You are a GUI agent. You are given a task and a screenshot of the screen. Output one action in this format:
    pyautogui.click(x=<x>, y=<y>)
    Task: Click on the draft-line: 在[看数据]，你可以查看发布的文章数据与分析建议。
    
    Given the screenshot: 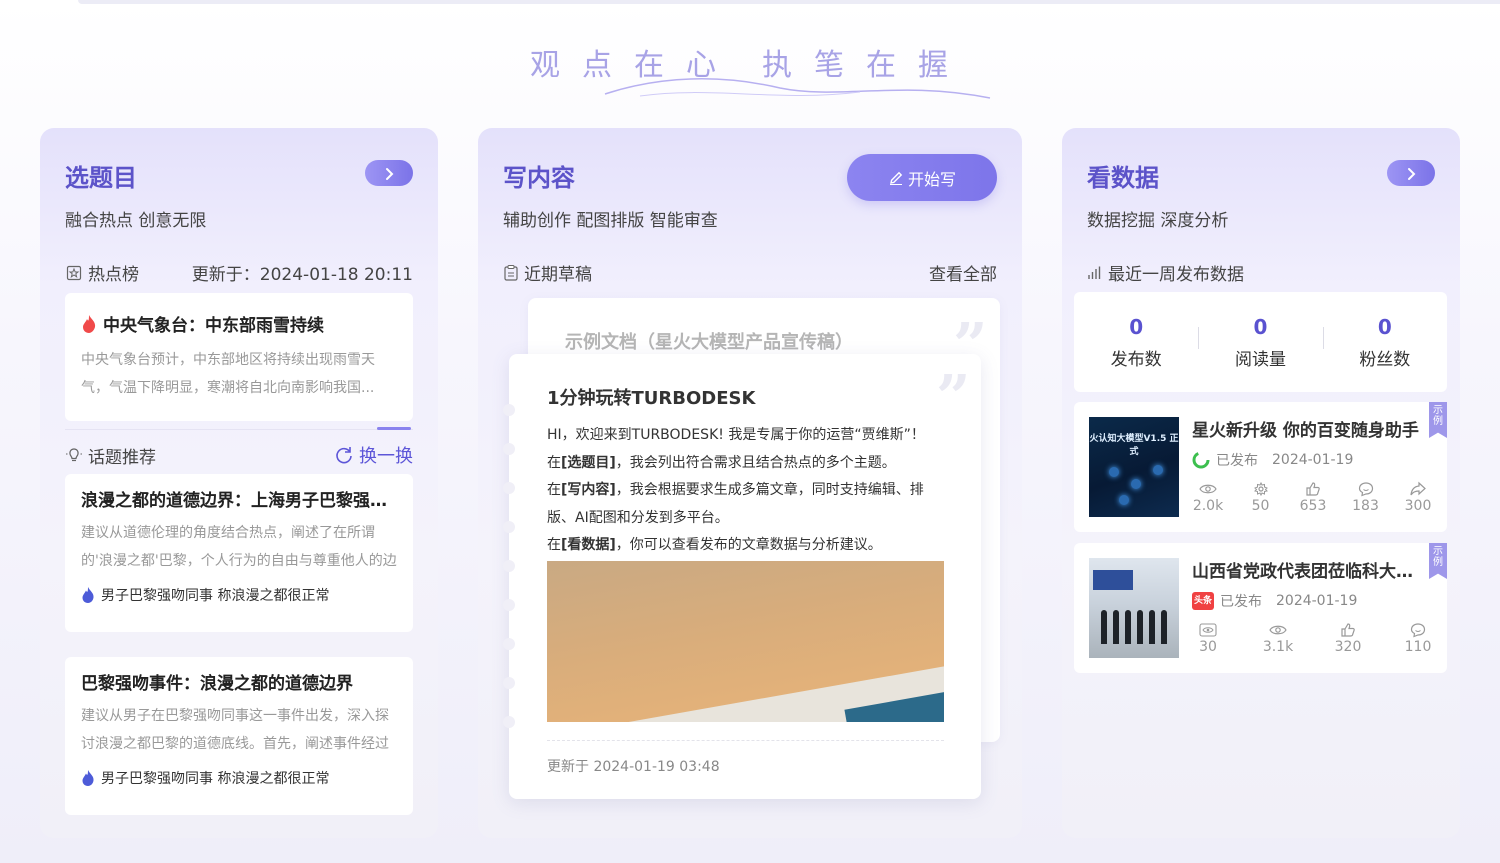 What is the action you would take?
    pyautogui.click(x=714, y=545)
    